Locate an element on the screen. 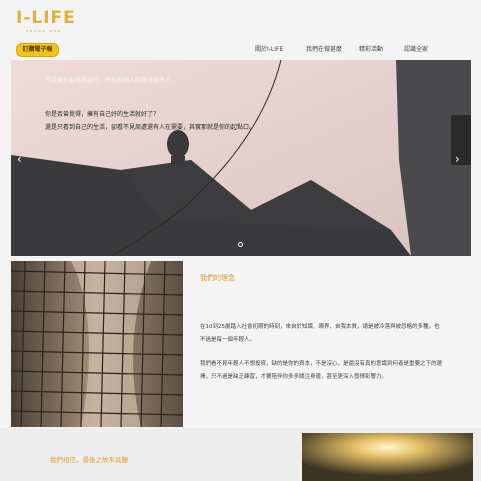 The height and width of the screenshot is (481, 481). prev-arrow-icon: ‹ is located at coordinates (19, 159).